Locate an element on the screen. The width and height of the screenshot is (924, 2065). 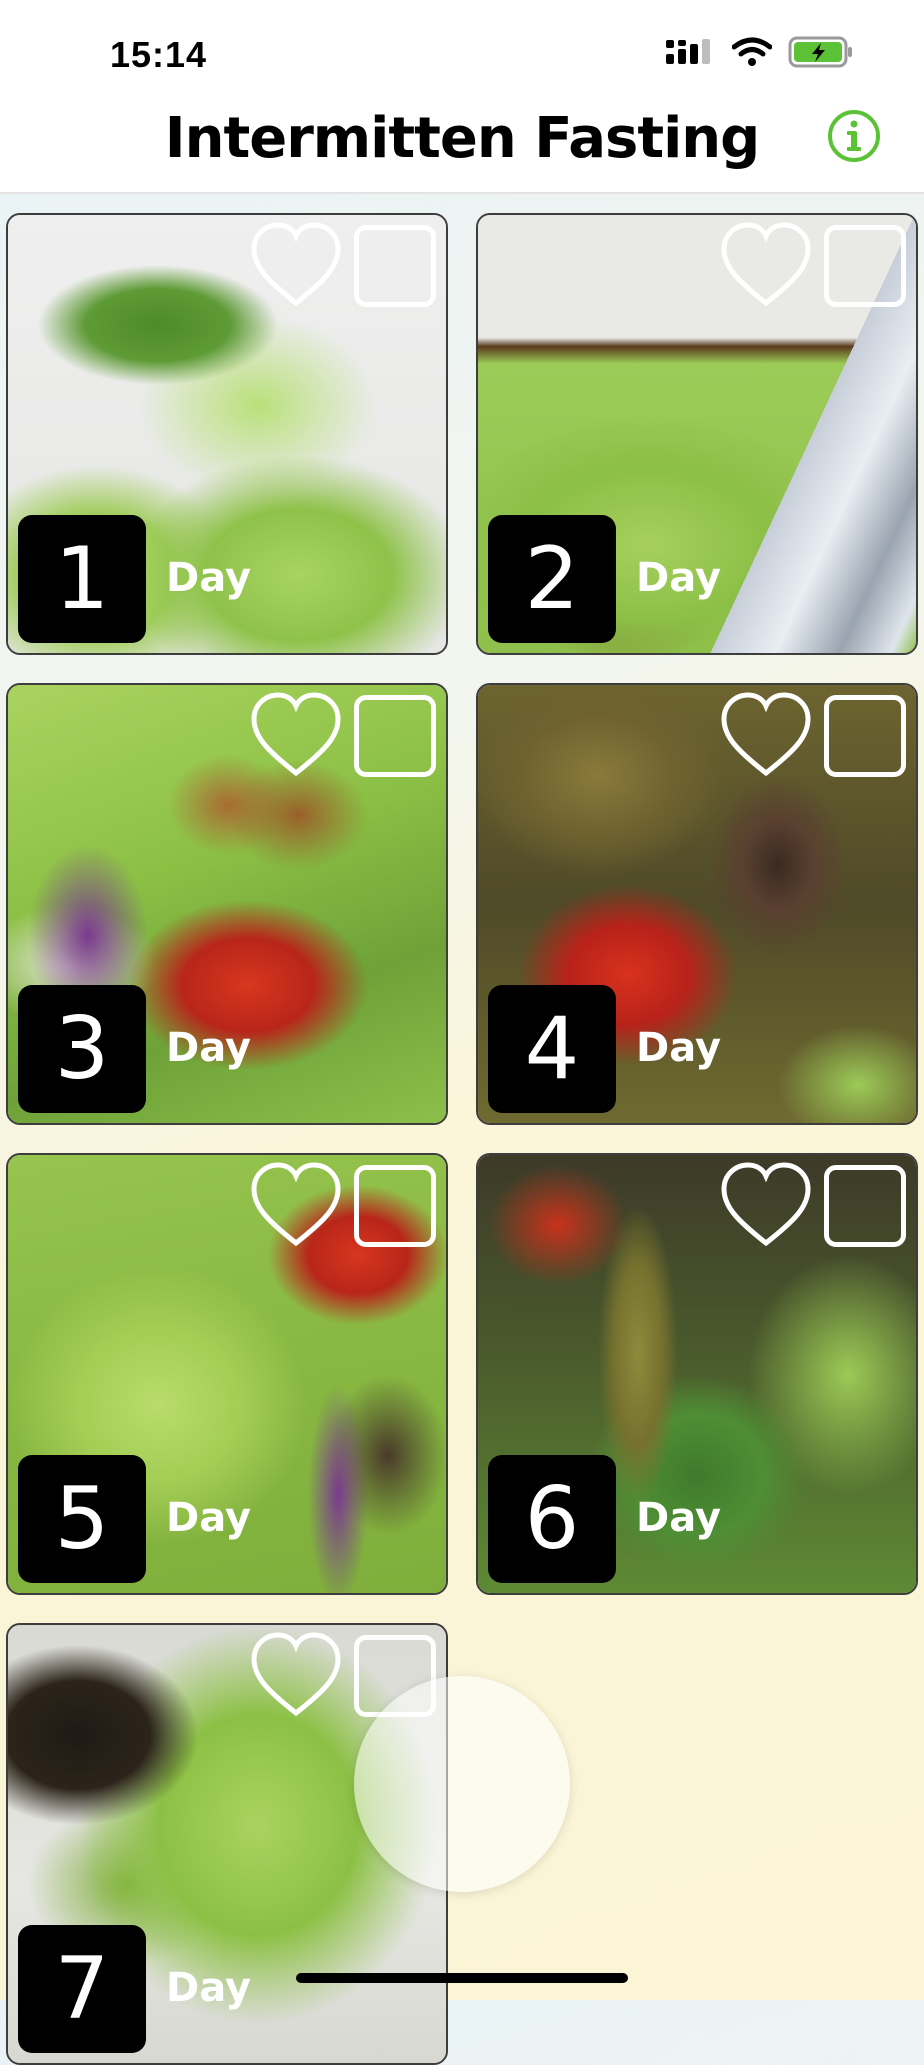
nav-bar: Intermitten Fasting is located at coordinates (462, 147).